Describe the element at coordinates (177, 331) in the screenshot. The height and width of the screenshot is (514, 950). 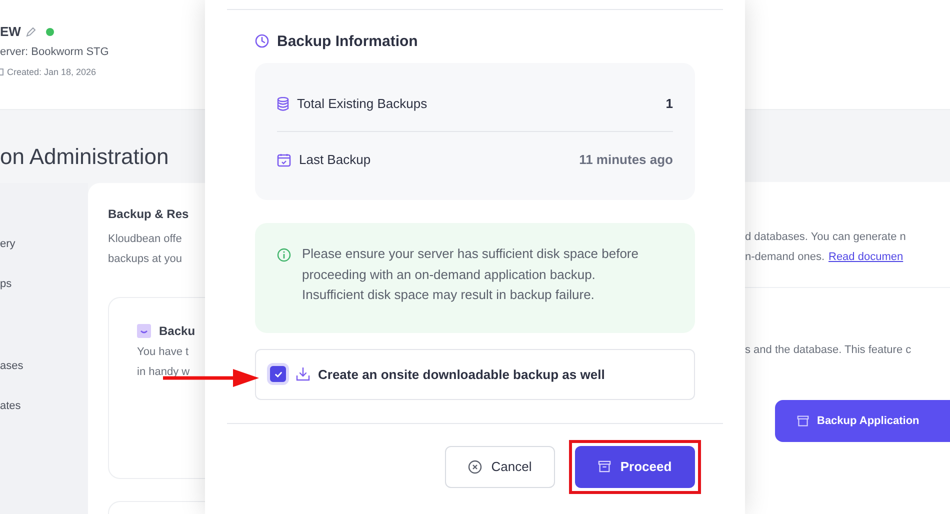
I see `card-title: Backu` at that location.